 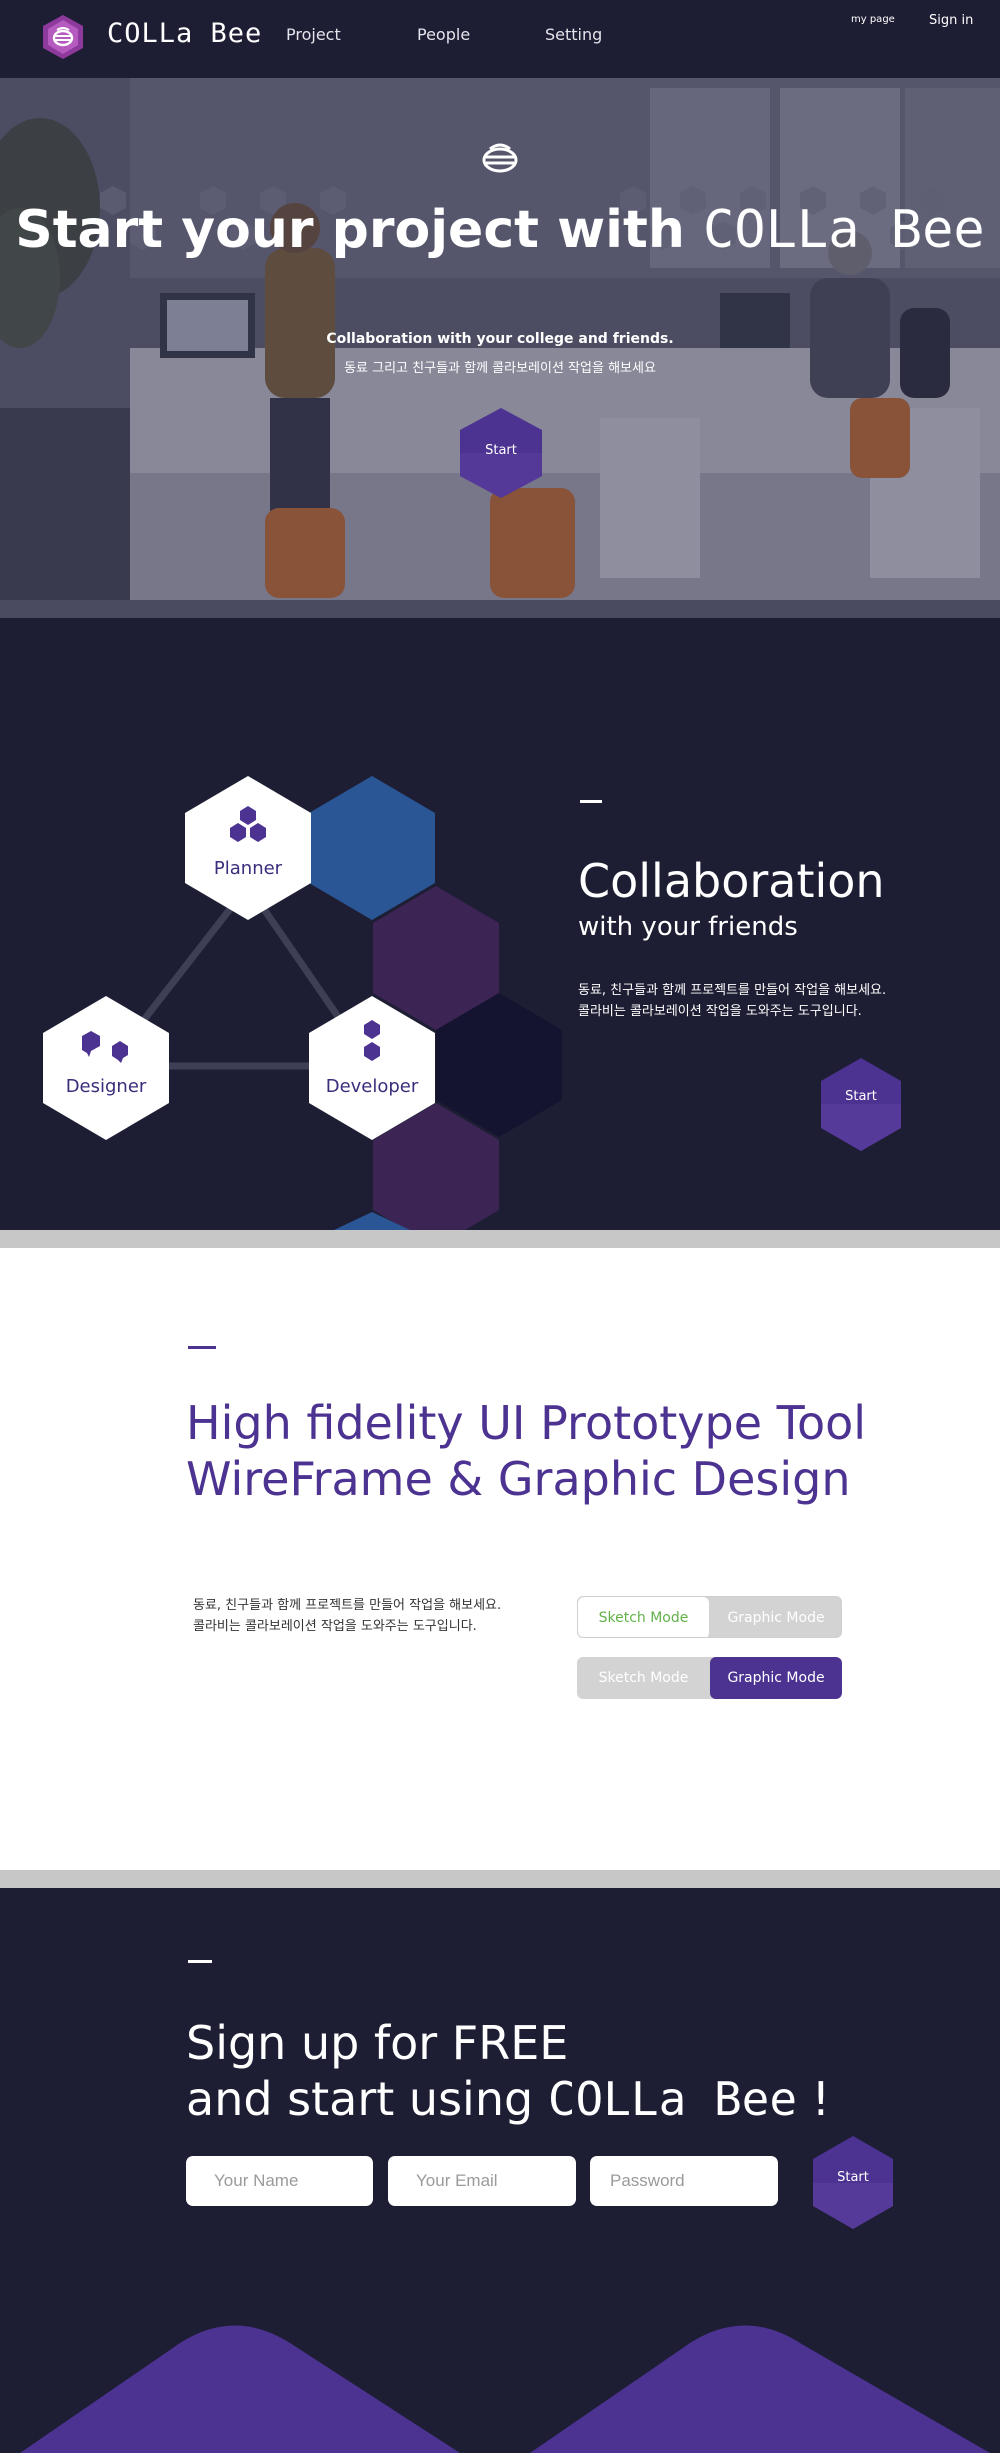 I want to click on mode-toggle-sketch-active: Sketch Mode Graphic Mode, so click(x=709, y=1617).